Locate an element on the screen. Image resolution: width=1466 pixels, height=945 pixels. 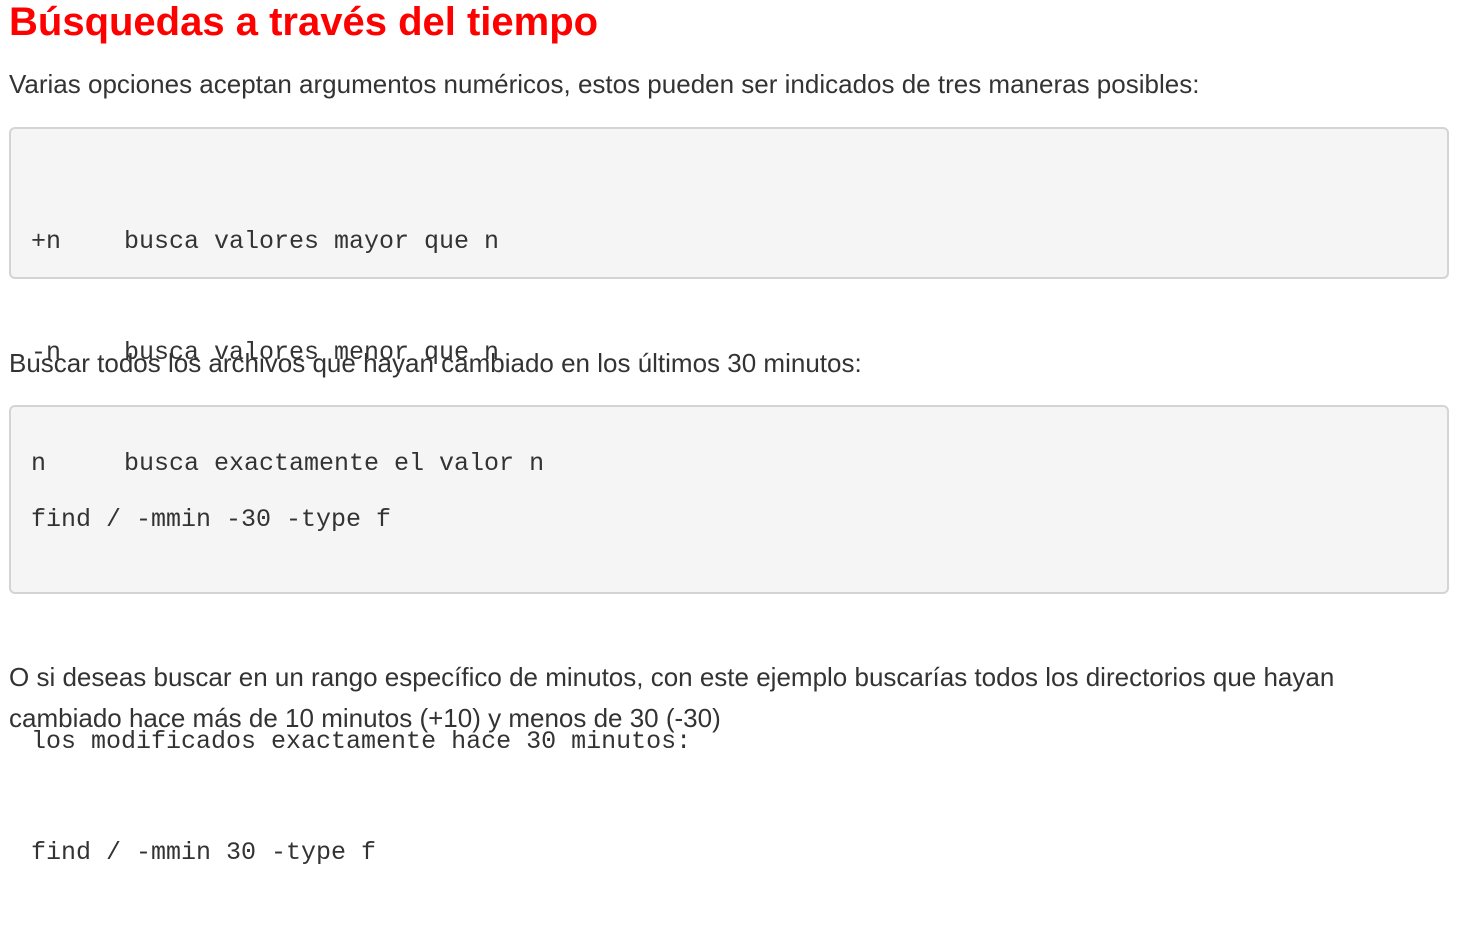
option-description: busca exactamente el valor n is located at coordinates (334, 463).